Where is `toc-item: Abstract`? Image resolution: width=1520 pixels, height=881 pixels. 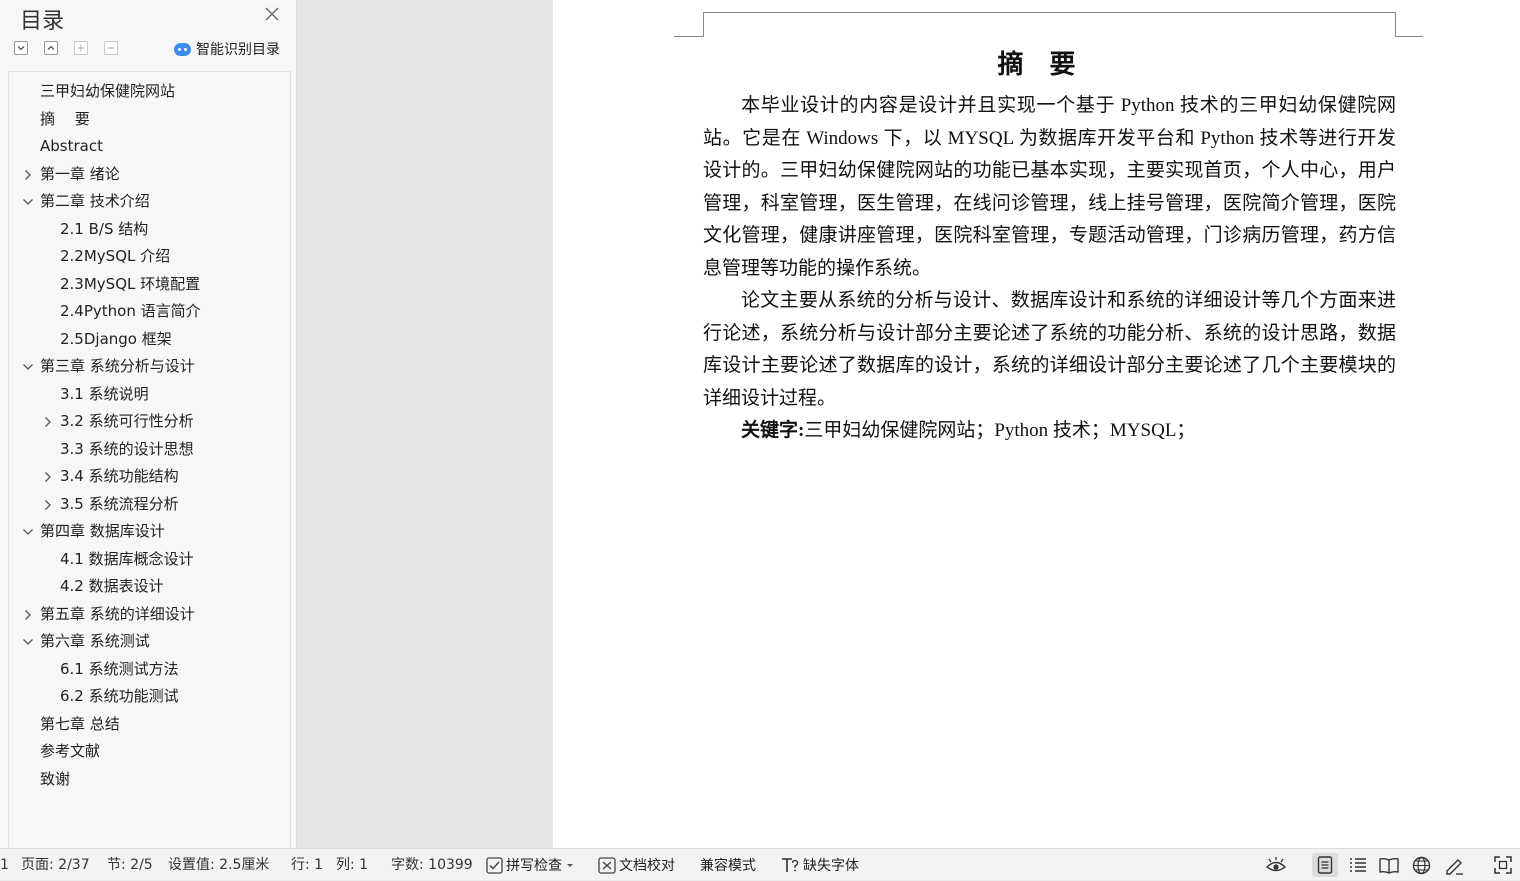
toc-item: Abstract is located at coordinates (149, 146).